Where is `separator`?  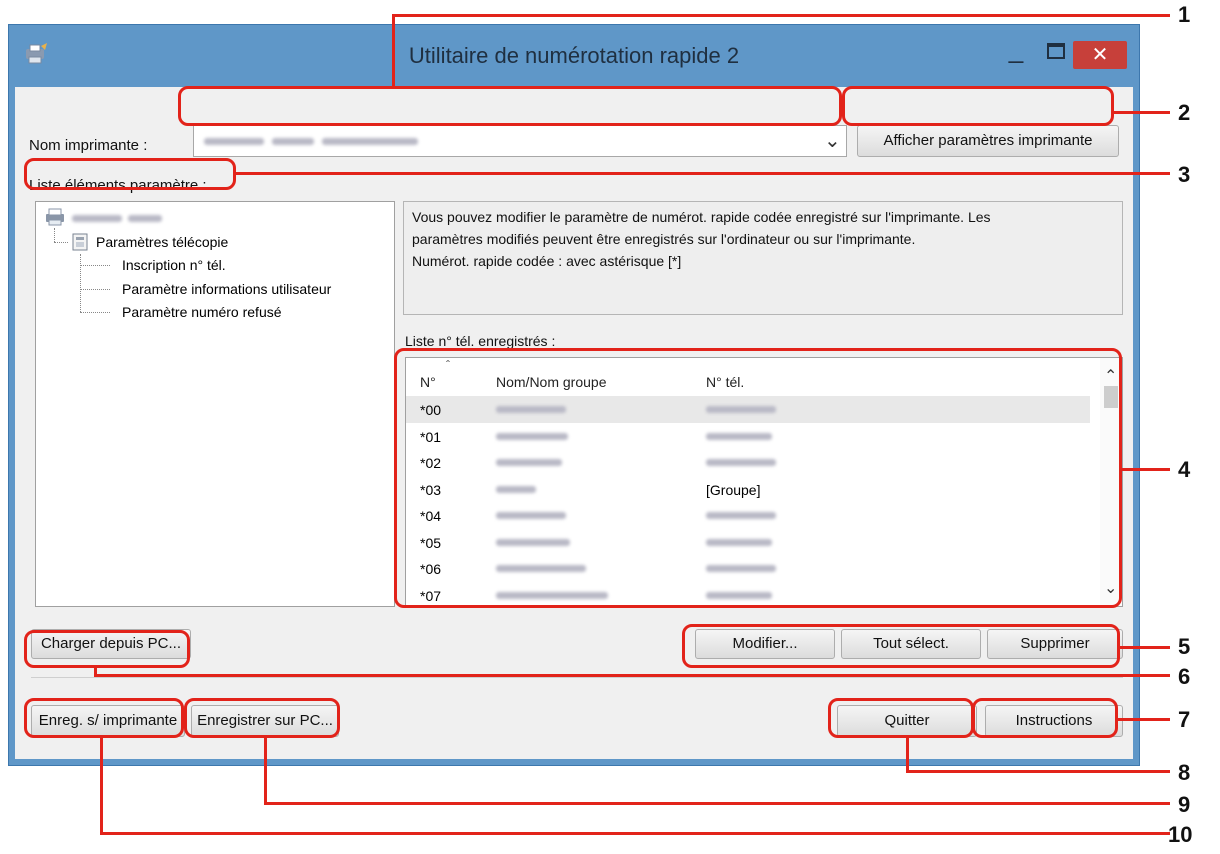 separator is located at coordinates (577, 677).